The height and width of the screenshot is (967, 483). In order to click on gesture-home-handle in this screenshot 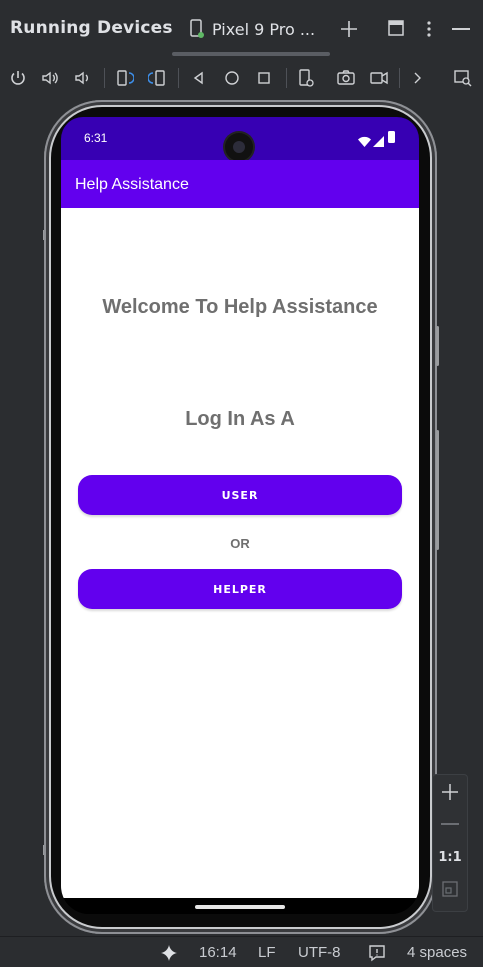, I will do `click(240, 907)`.